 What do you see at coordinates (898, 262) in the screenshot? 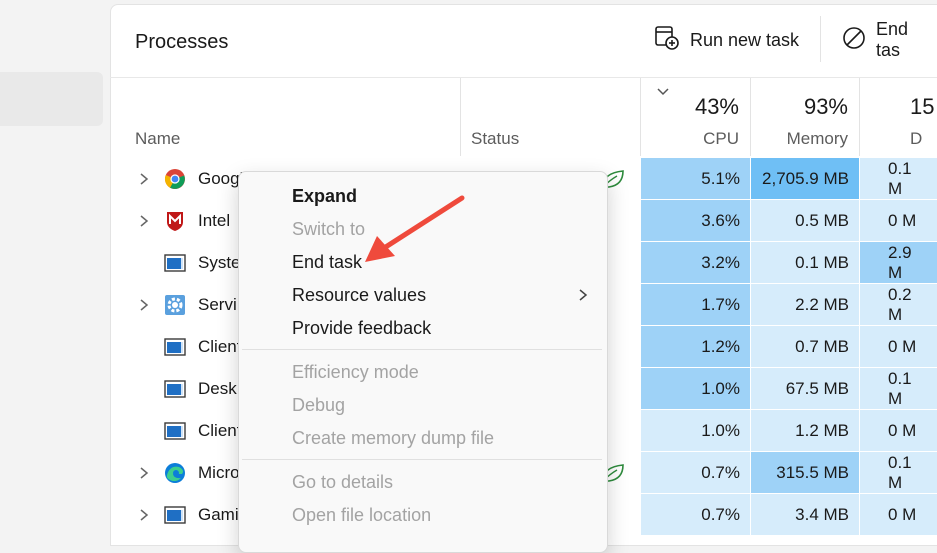
I see `disk-cell: 2.9 M` at bounding box center [898, 262].